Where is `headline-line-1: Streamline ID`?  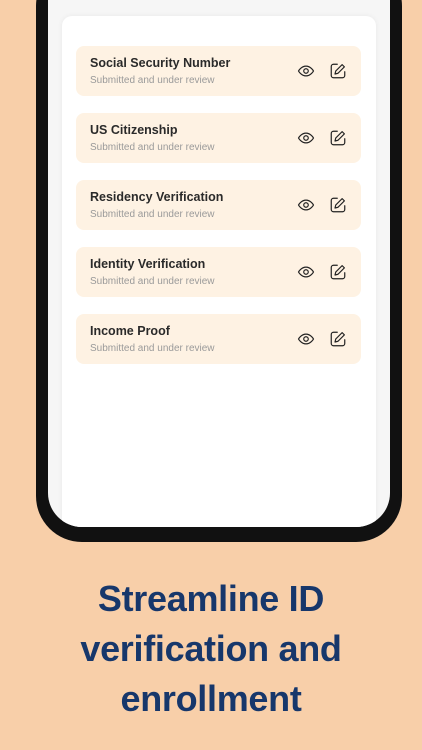 headline-line-1: Streamline ID is located at coordinates (211, 598).